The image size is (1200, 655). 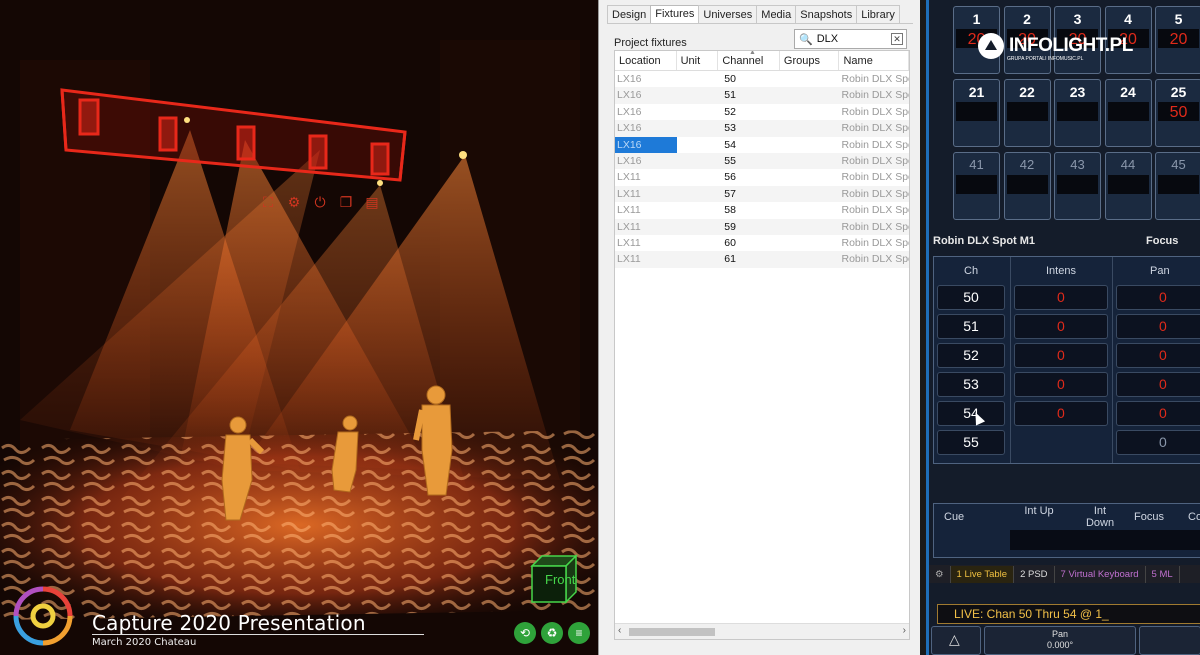 What do you see at coordinates (144, 642) in the screenshot?
I see `presentation-subtitle: March 2020 Chateau` at bounding box center [144, 642].